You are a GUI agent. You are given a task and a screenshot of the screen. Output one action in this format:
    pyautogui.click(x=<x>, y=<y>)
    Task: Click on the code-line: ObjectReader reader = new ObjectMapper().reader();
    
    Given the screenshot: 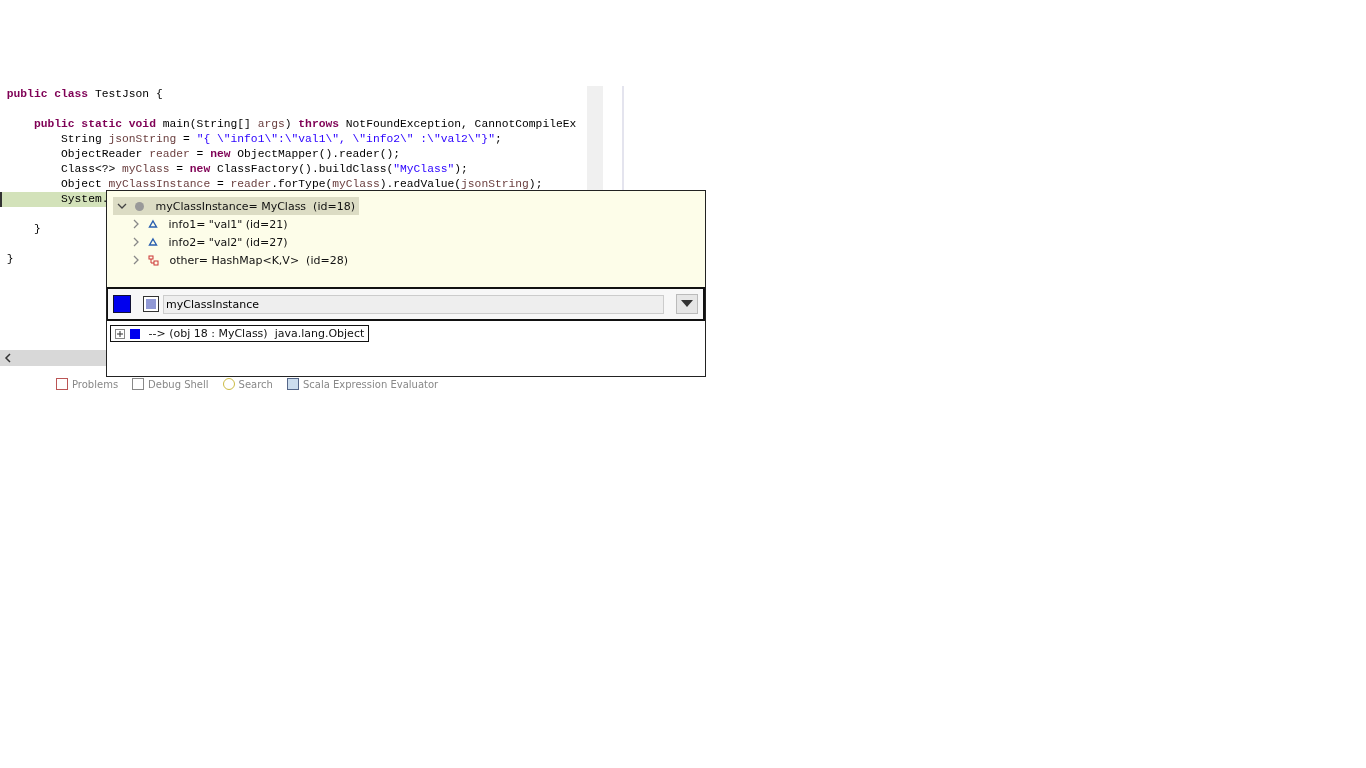 What is the action you would take?
    pyautogui.click(x=230, y=154)
    